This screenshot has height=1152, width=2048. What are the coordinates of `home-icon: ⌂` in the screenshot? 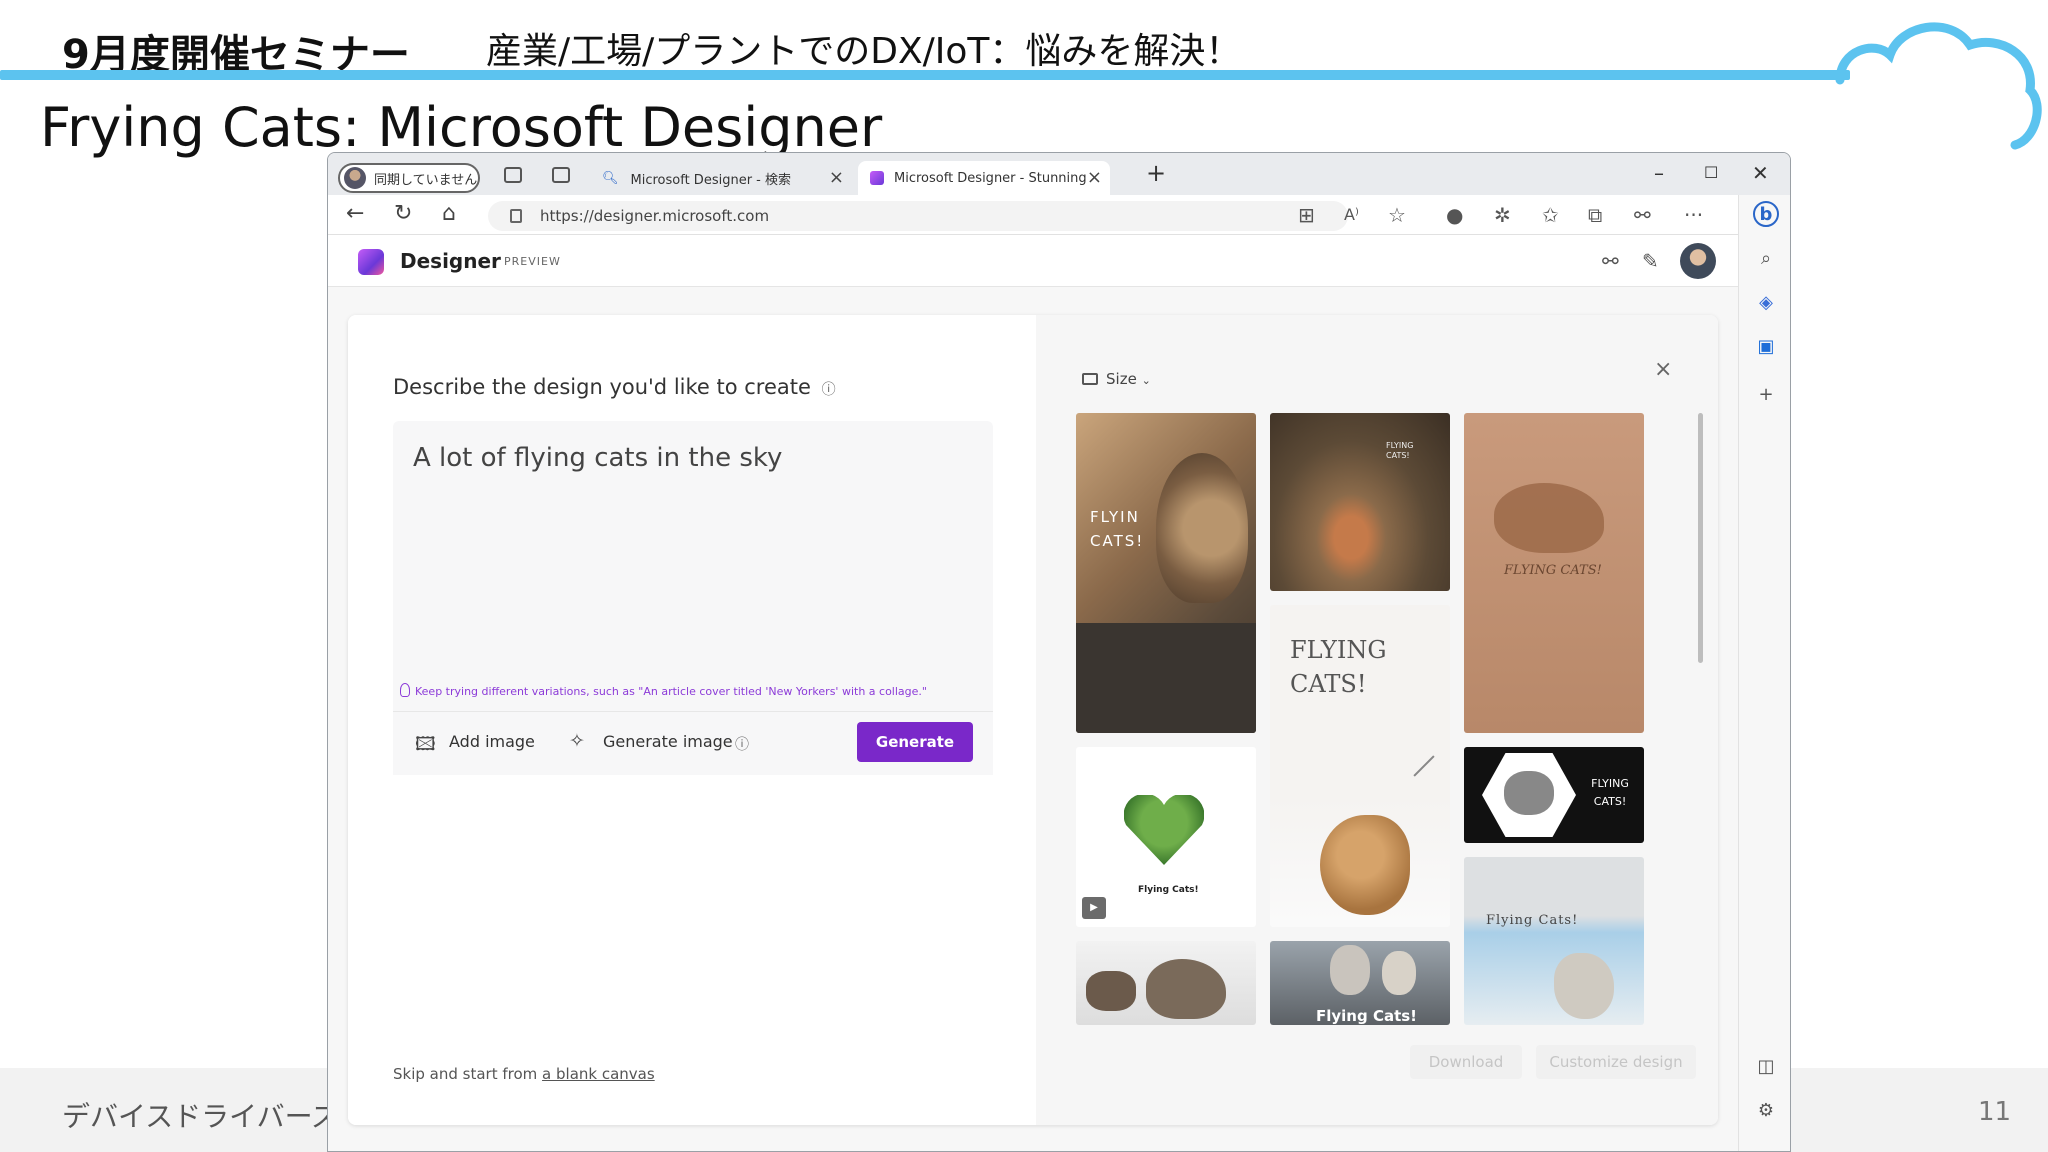 It's located at (449, 213).